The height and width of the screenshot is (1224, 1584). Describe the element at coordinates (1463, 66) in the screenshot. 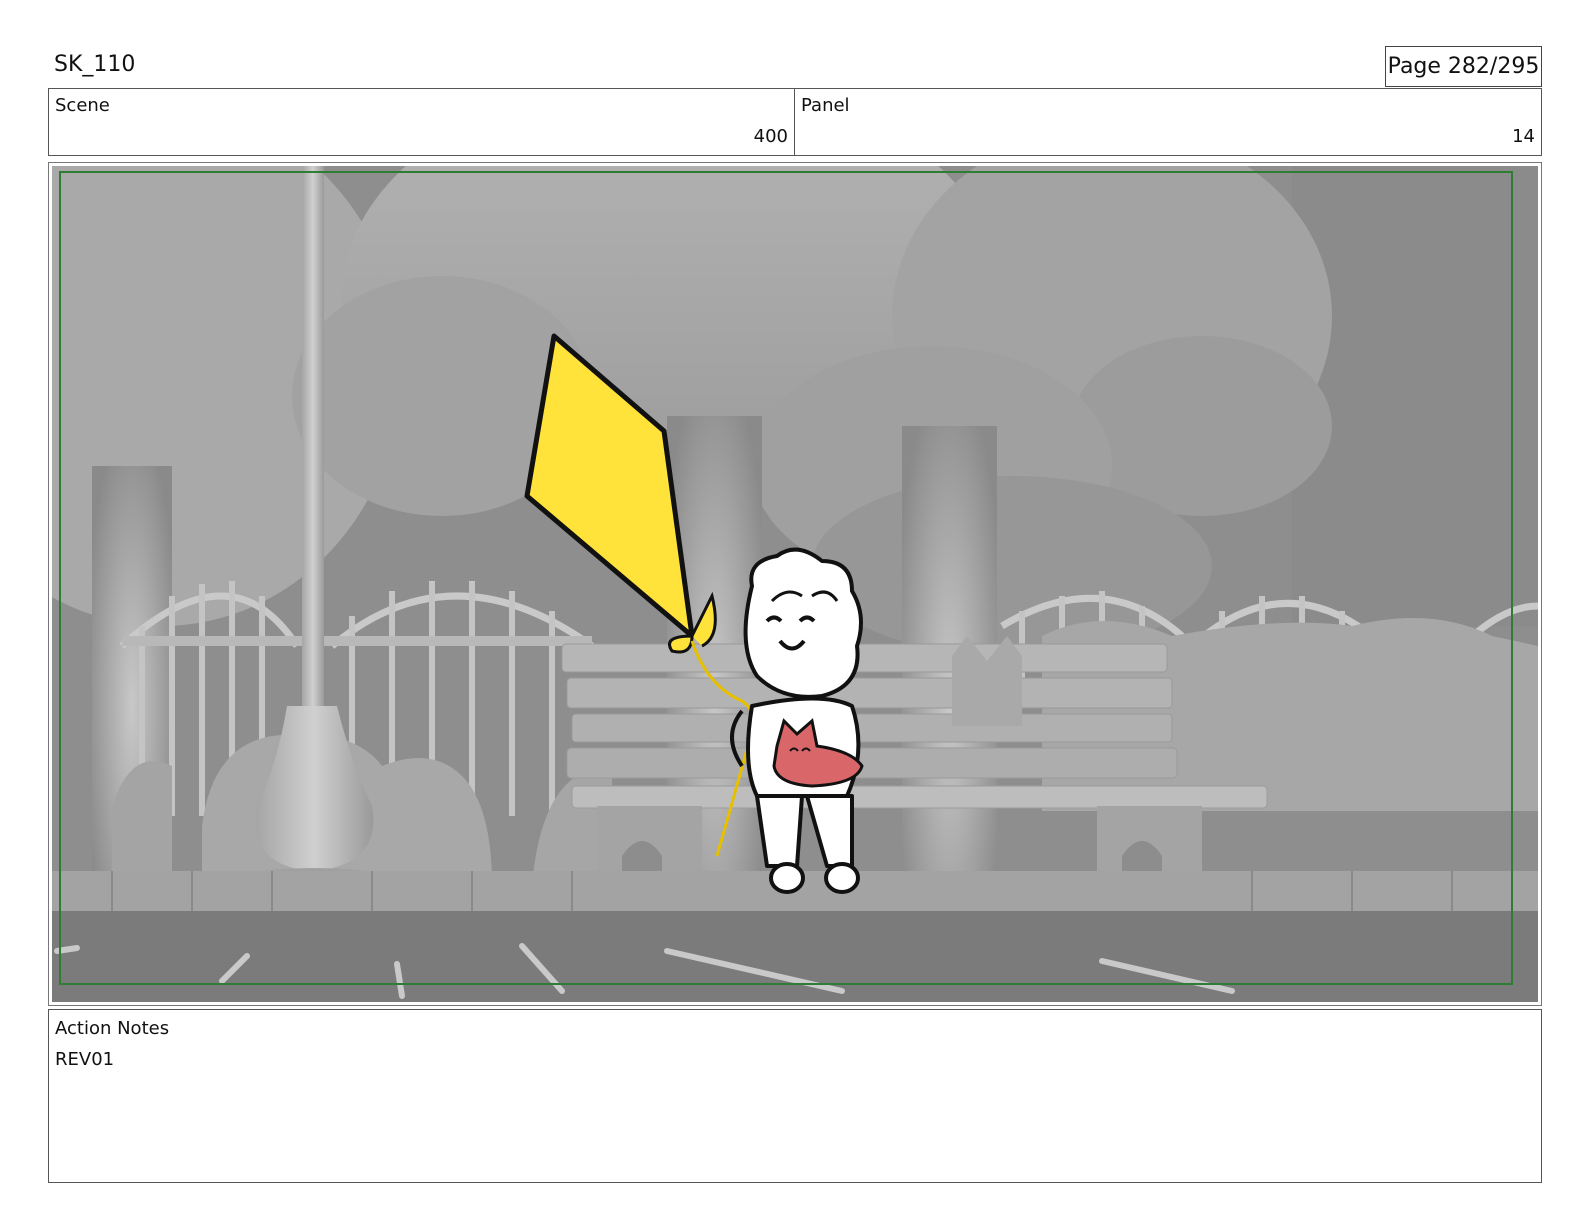

I see `page-indicator: Page 282/295` at that location.